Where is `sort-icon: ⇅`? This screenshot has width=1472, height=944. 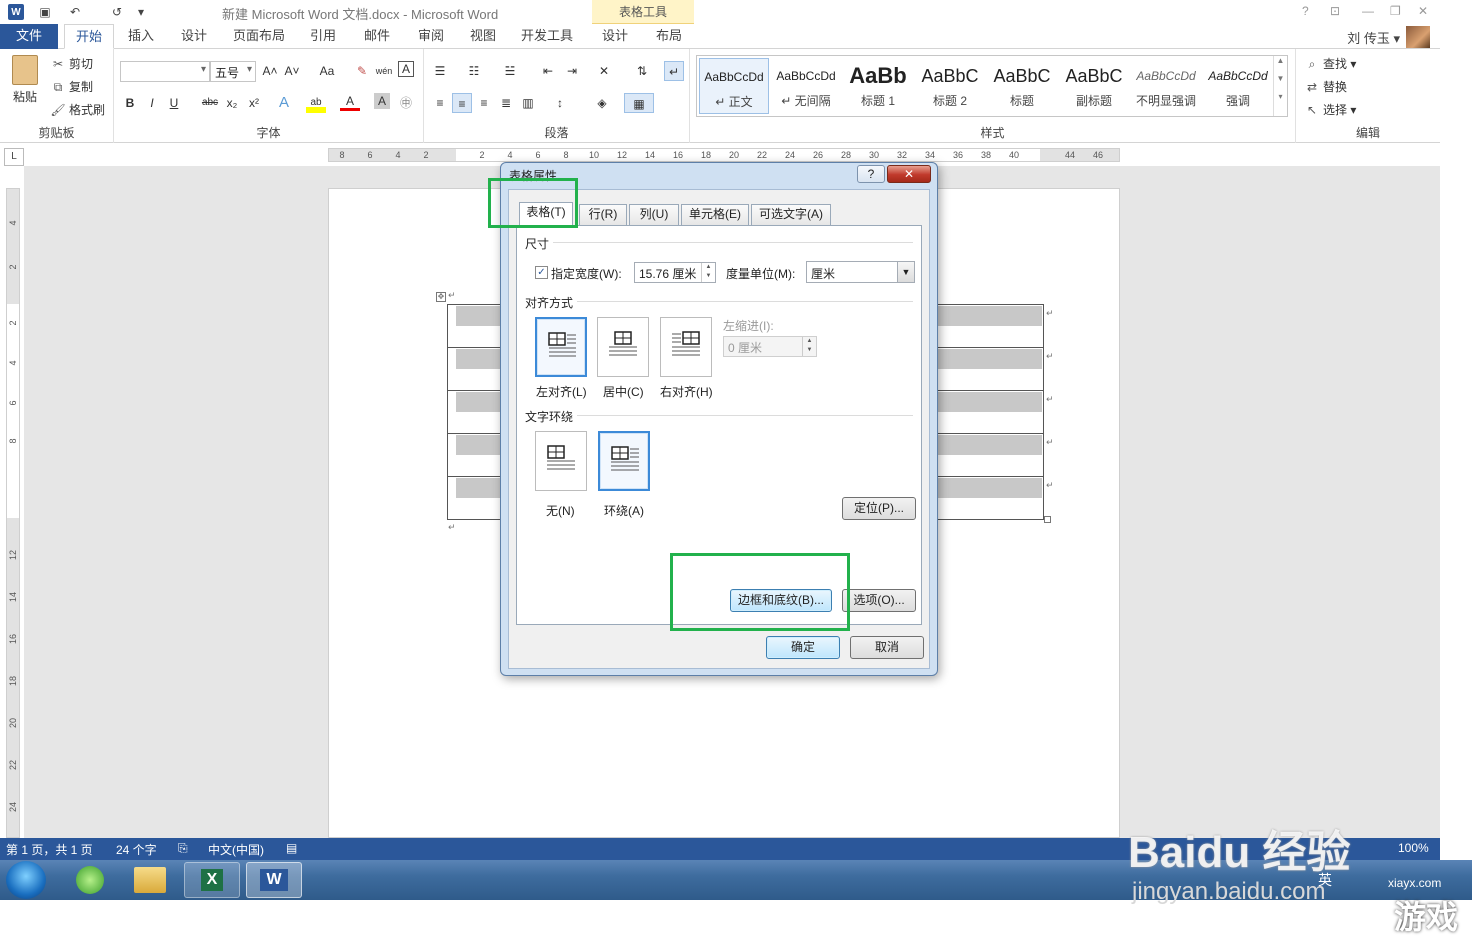
sort-icon: ⇅ is located at coordinates (642, 71).